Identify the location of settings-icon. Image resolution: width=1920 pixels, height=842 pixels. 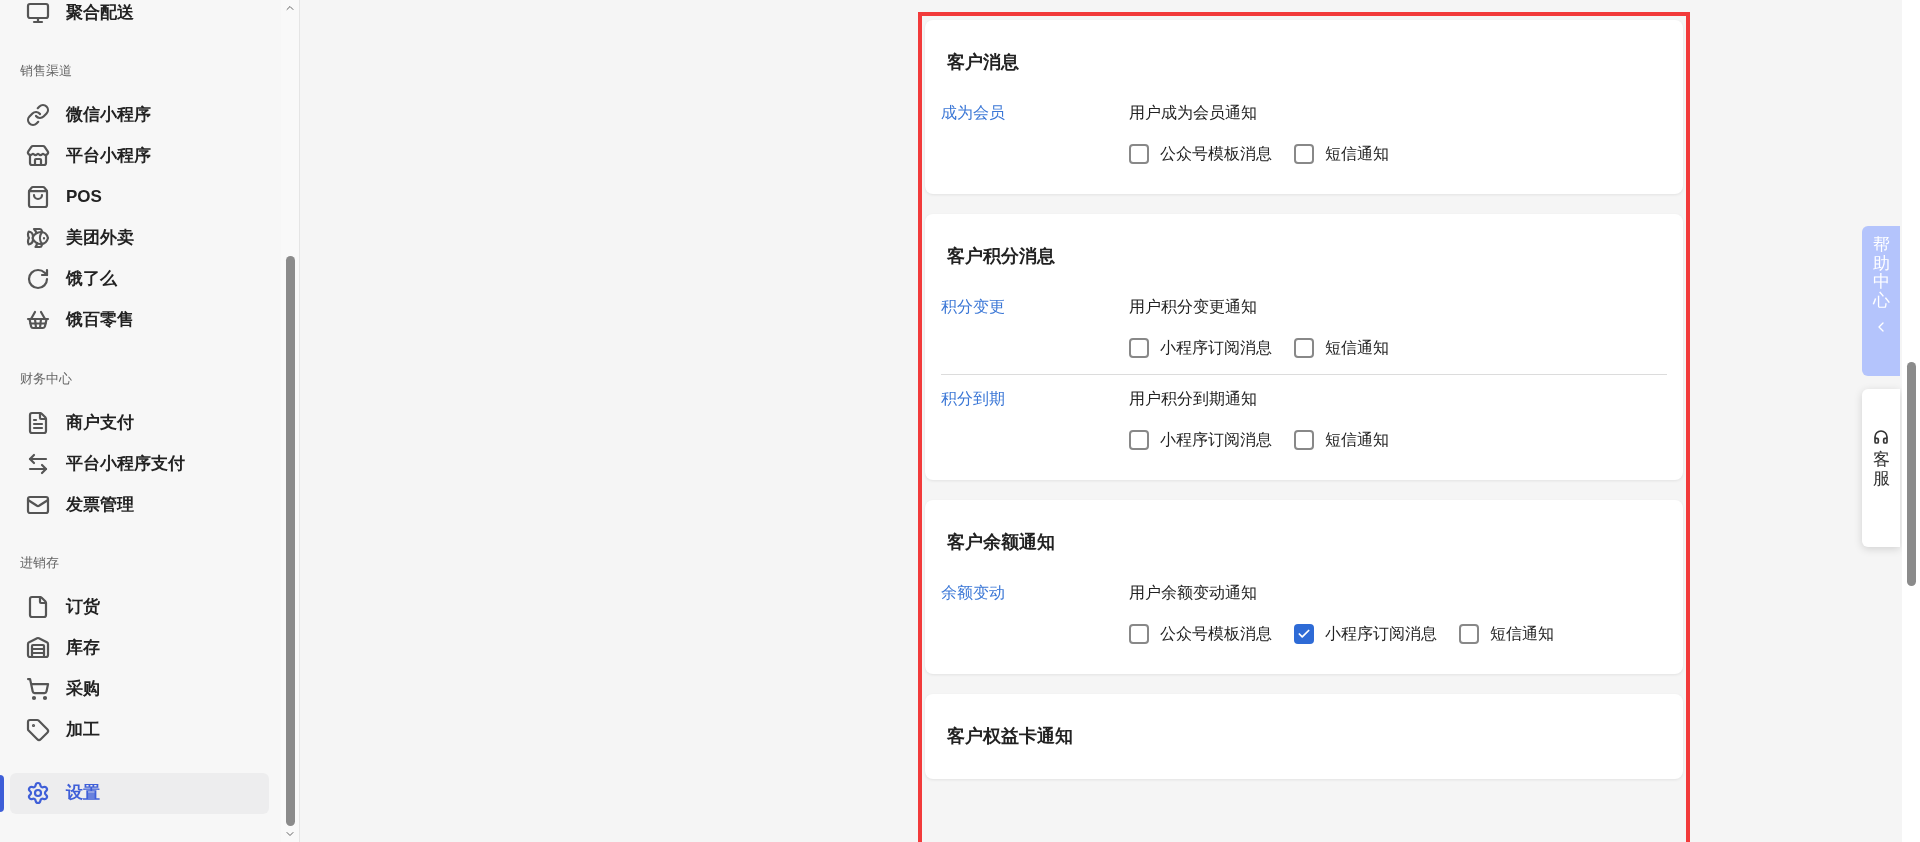
(38, 793).